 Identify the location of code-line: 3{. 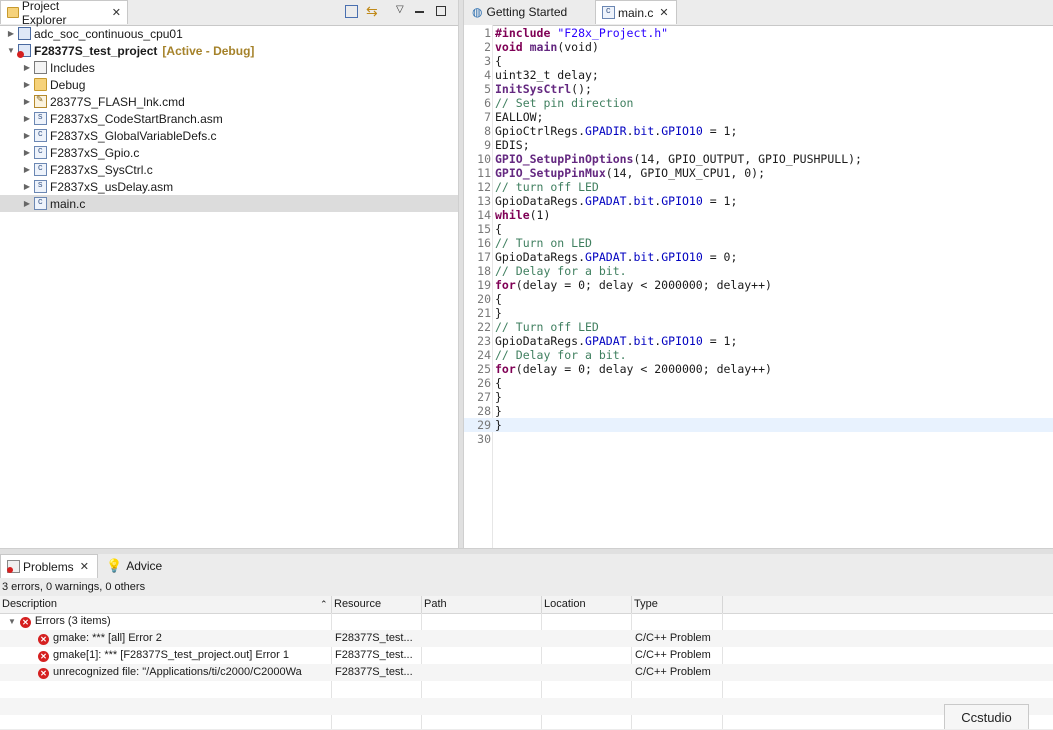
(758, 61).